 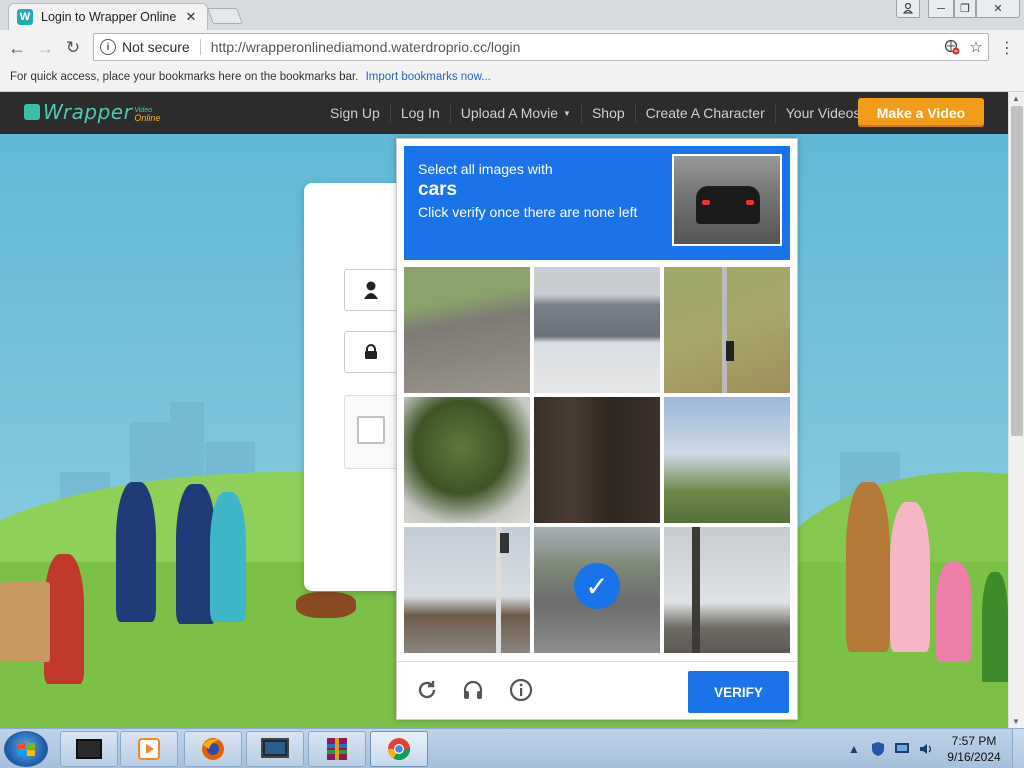 I want to click on nav-upload-label: Upload A Movie, so click(x=509, y=113).